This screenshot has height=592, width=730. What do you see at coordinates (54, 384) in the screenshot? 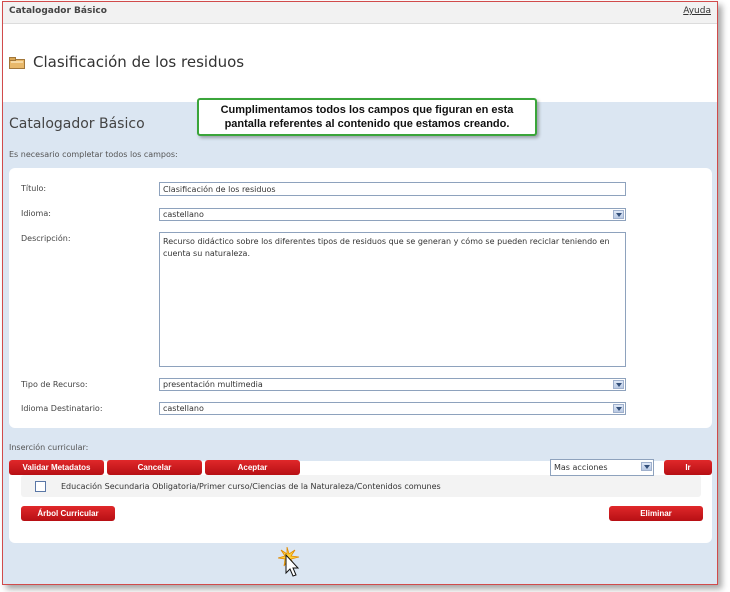
I see `tipo-recurso-label: Tipo de Recurso:` at bounding box center [54, 384].